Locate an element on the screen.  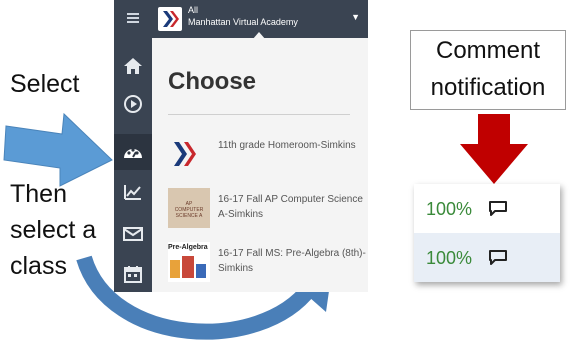
instruction-then-line3: class is located at coordinates (38, 266).